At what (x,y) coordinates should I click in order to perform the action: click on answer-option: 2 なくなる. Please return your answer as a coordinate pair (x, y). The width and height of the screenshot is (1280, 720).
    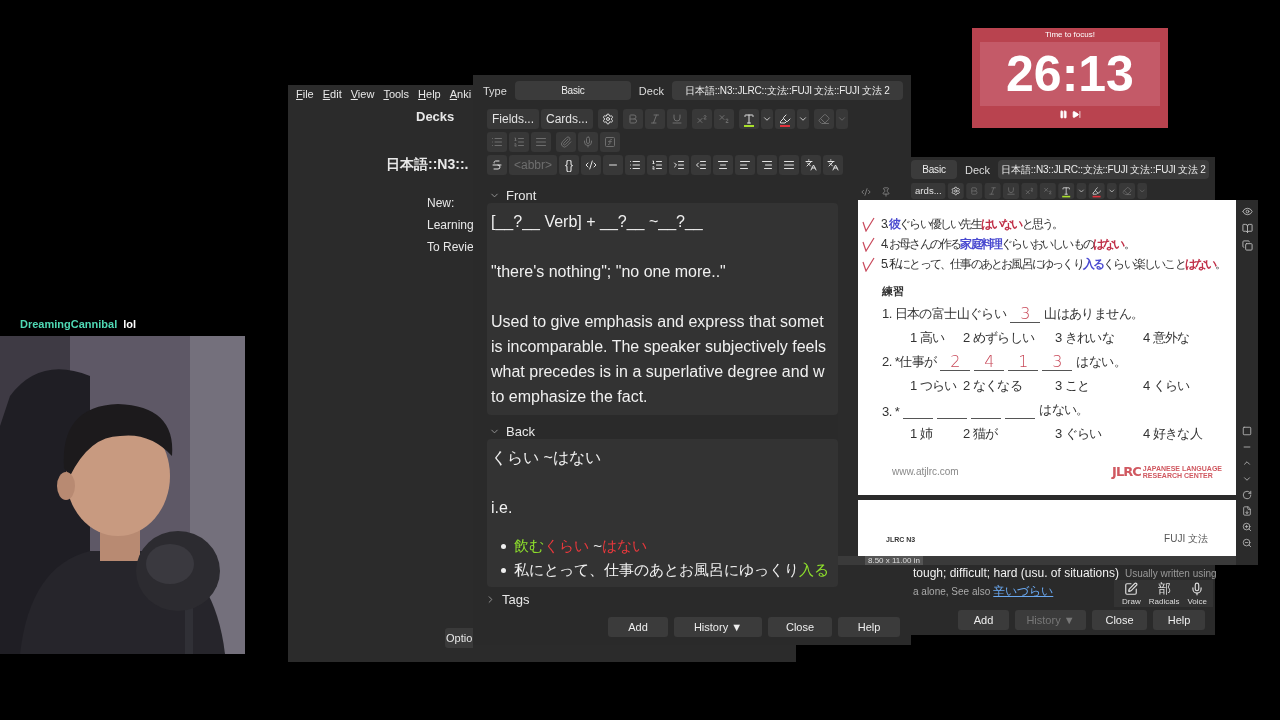
    Looking at the image, I should click on (993, 386).